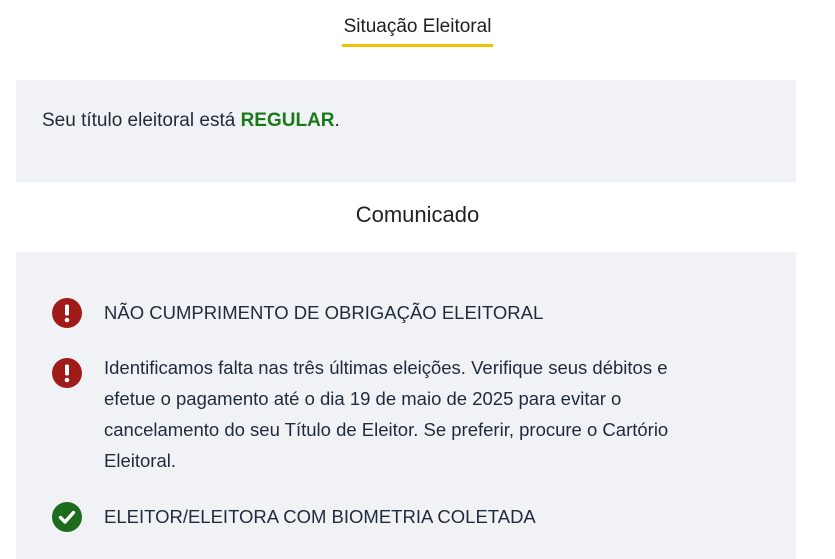 This screenshot has height=559, width=835. I want to click on notice-item: NÃO CUMPRIMENTO DE OBRIGAÇÃO ELEITORAL, so click(388, 313).